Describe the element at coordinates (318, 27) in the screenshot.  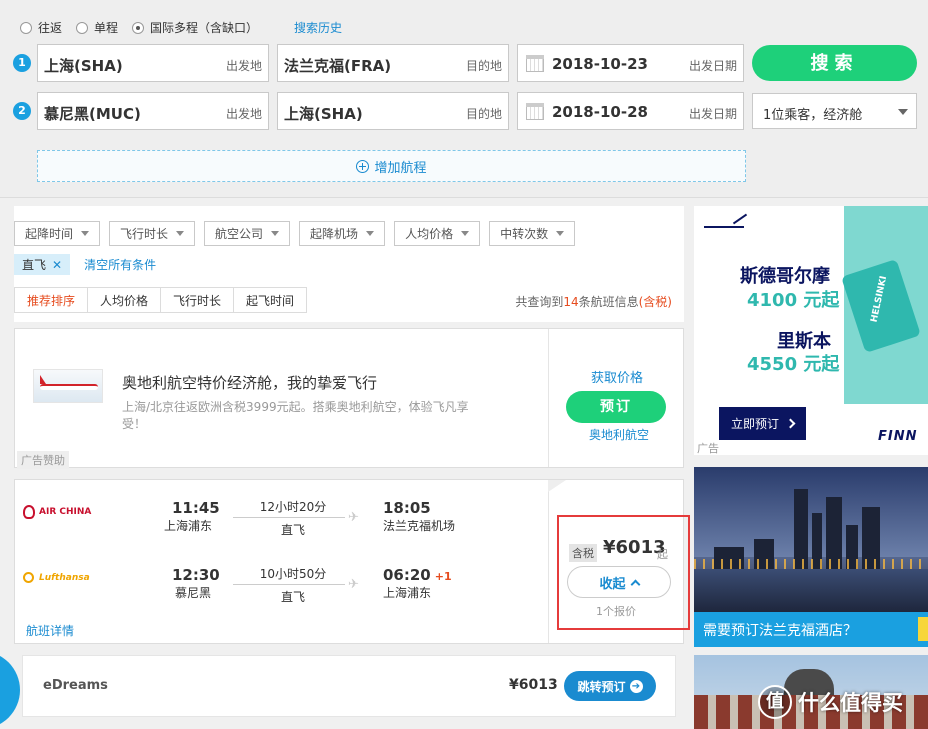
I see `search-history-link: 搜索历史` at that location.